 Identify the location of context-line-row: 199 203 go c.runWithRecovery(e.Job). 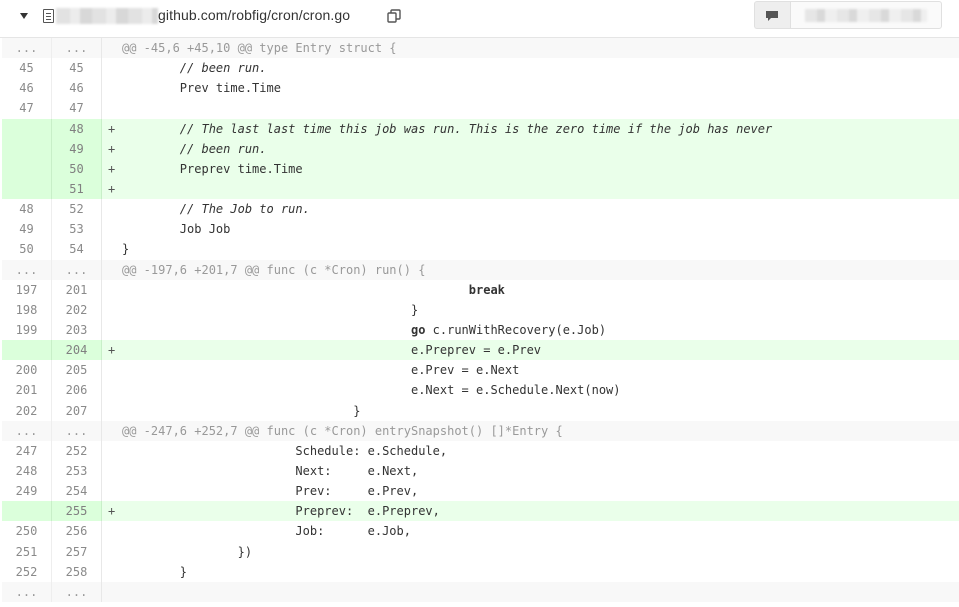
(480, 330).